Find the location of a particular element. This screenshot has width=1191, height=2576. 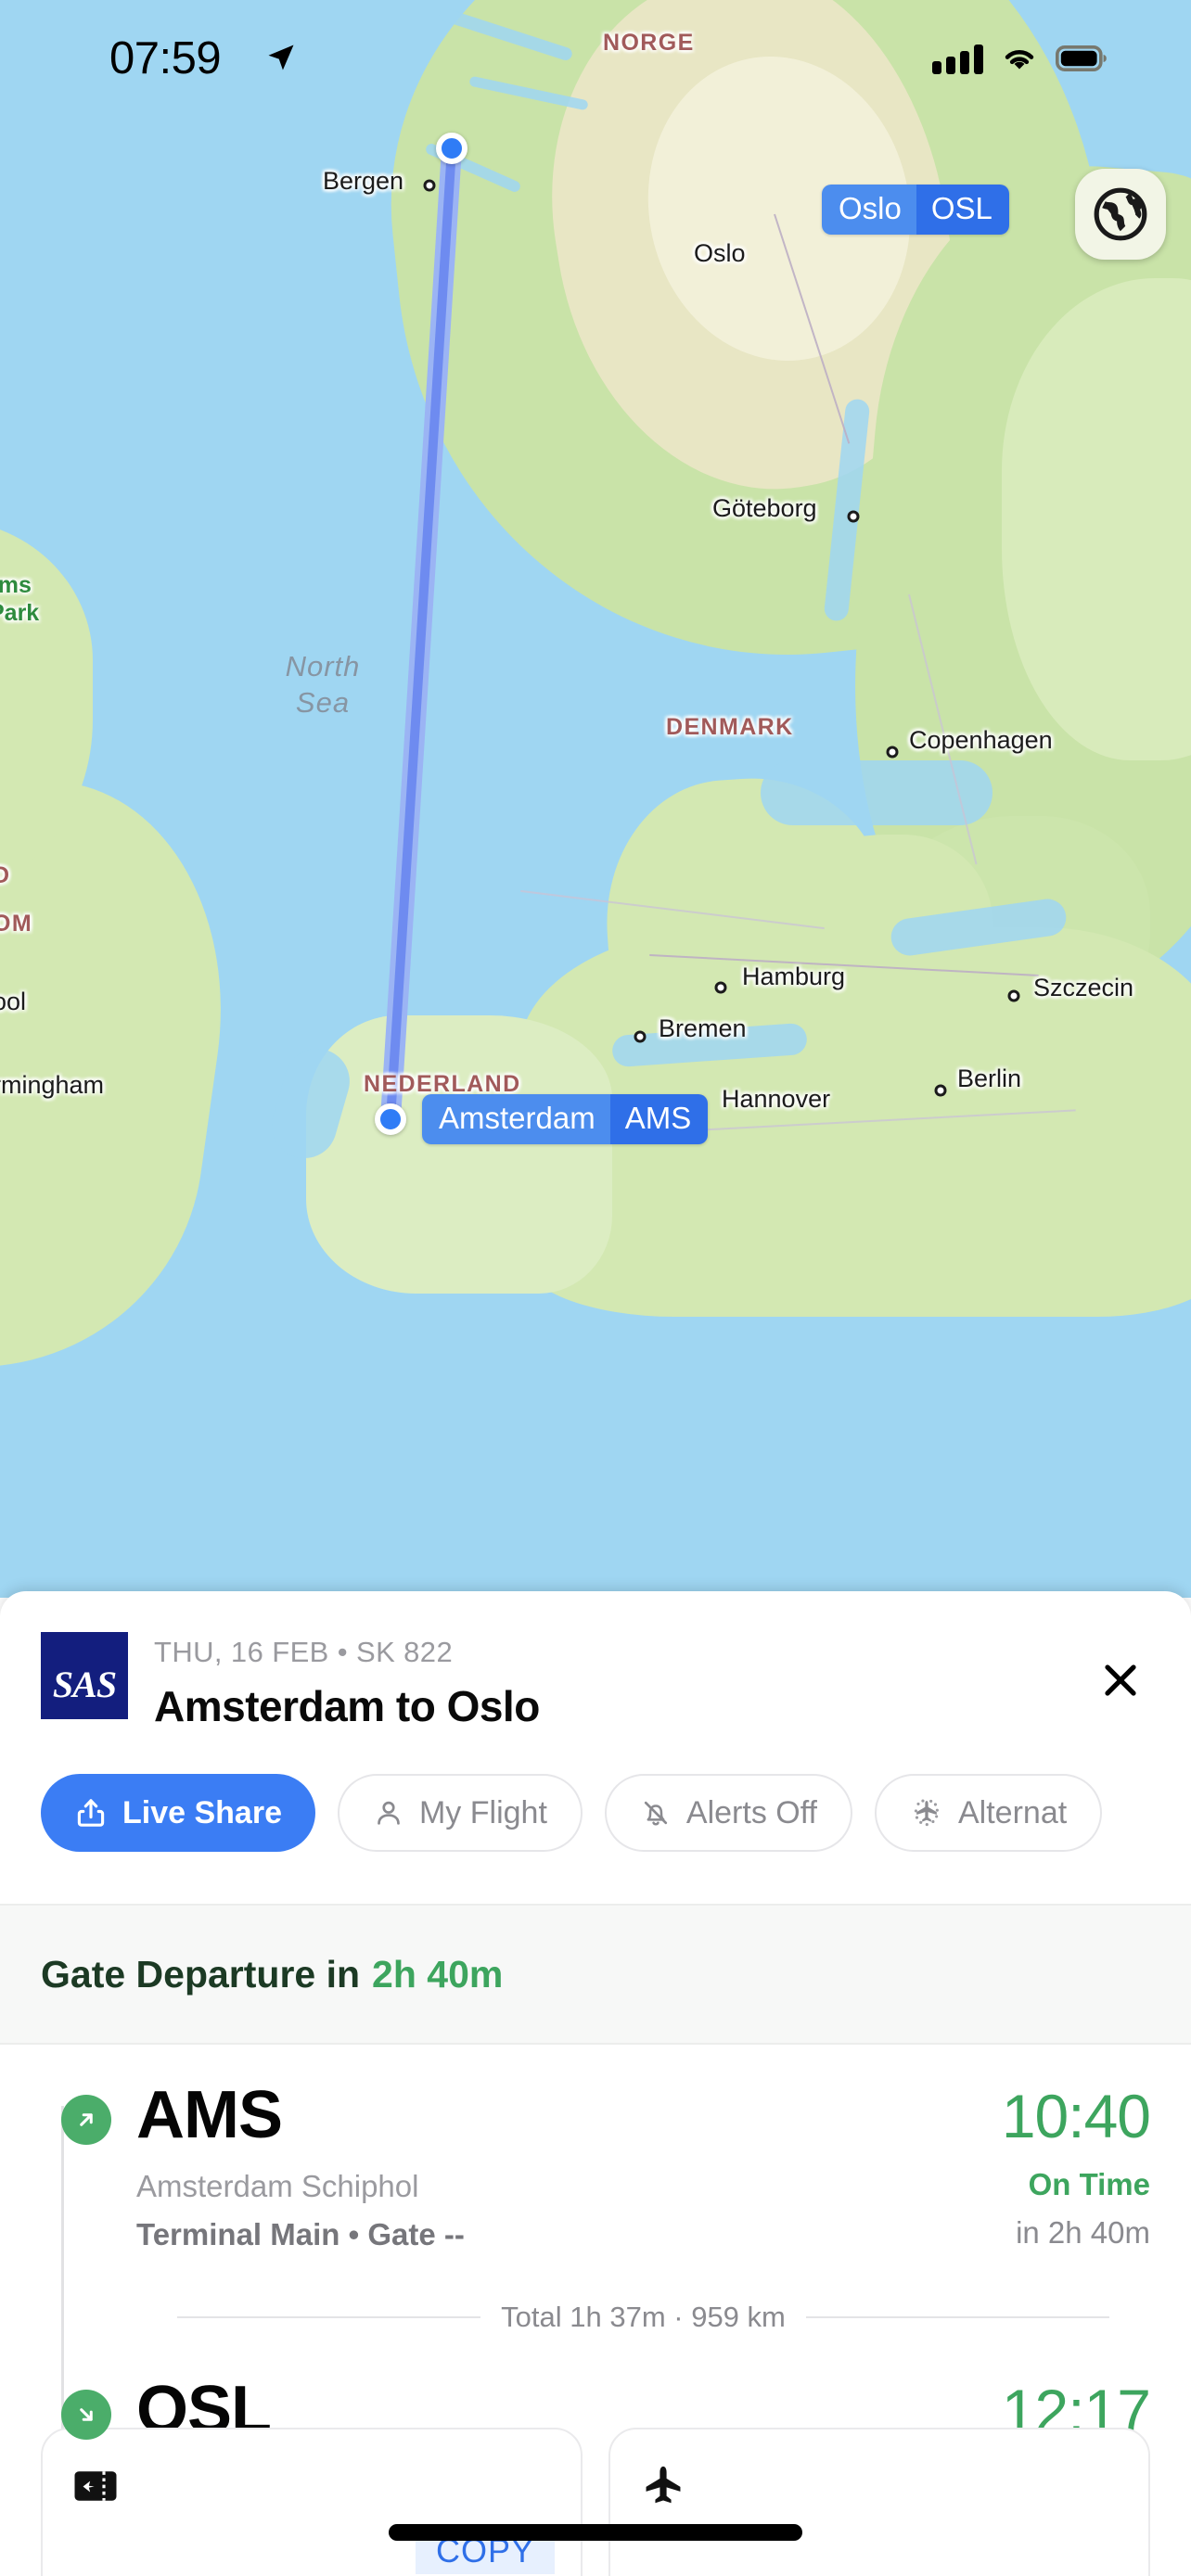

flight-total-label: Total 1h 37m · 959 km is located at coordinates (643, 2317).